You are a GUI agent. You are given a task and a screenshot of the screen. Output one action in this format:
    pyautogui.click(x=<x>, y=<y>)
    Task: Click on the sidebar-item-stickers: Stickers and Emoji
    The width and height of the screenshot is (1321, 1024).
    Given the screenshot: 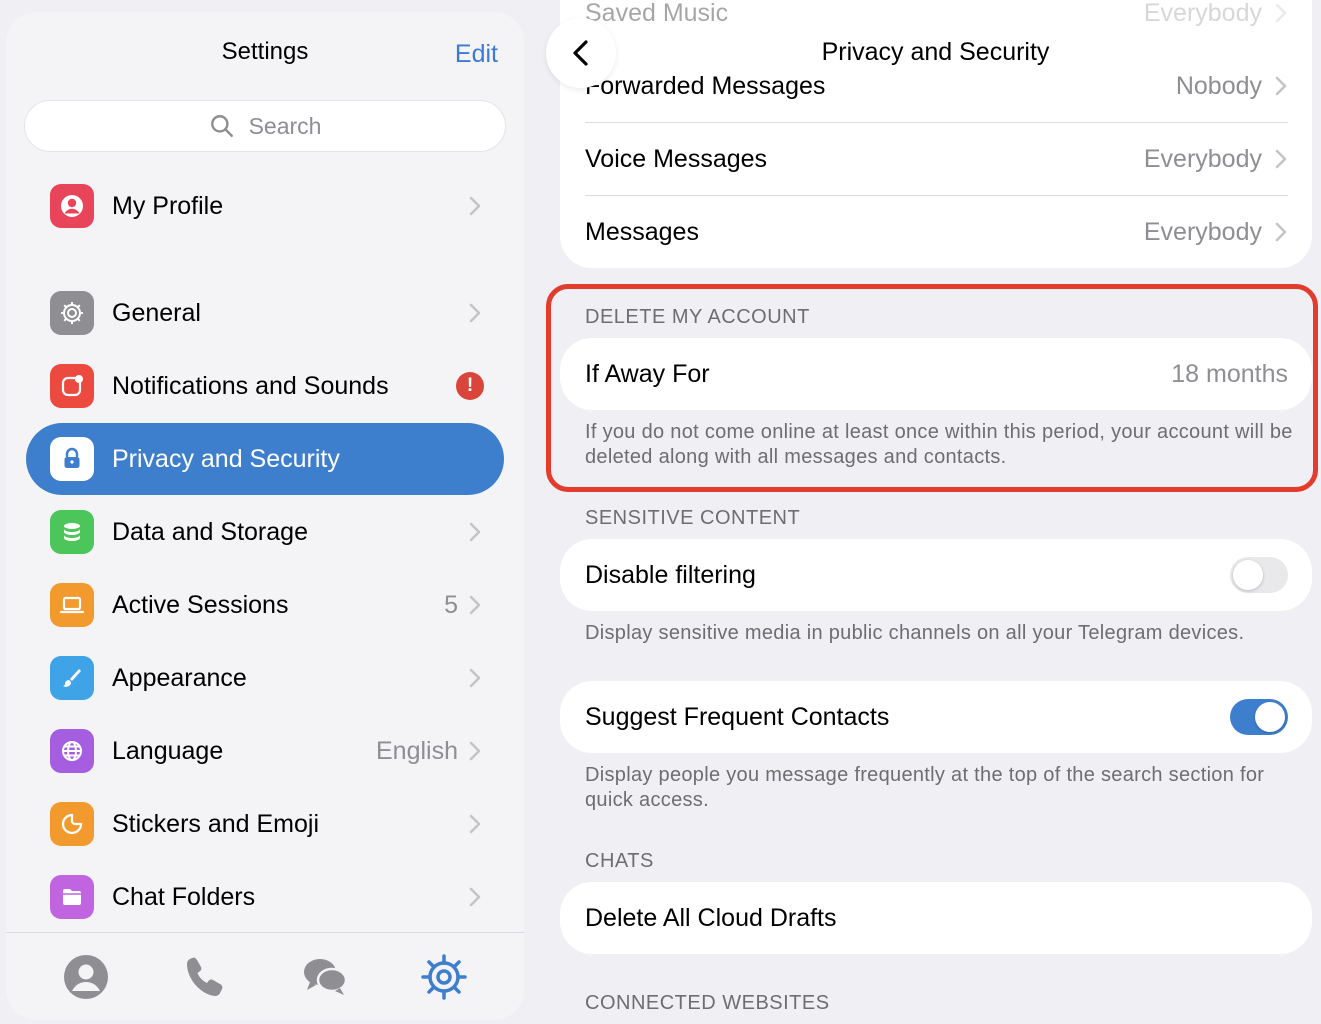 What is the action you would take?
    pyautogui.click(x=265, y=824)
    